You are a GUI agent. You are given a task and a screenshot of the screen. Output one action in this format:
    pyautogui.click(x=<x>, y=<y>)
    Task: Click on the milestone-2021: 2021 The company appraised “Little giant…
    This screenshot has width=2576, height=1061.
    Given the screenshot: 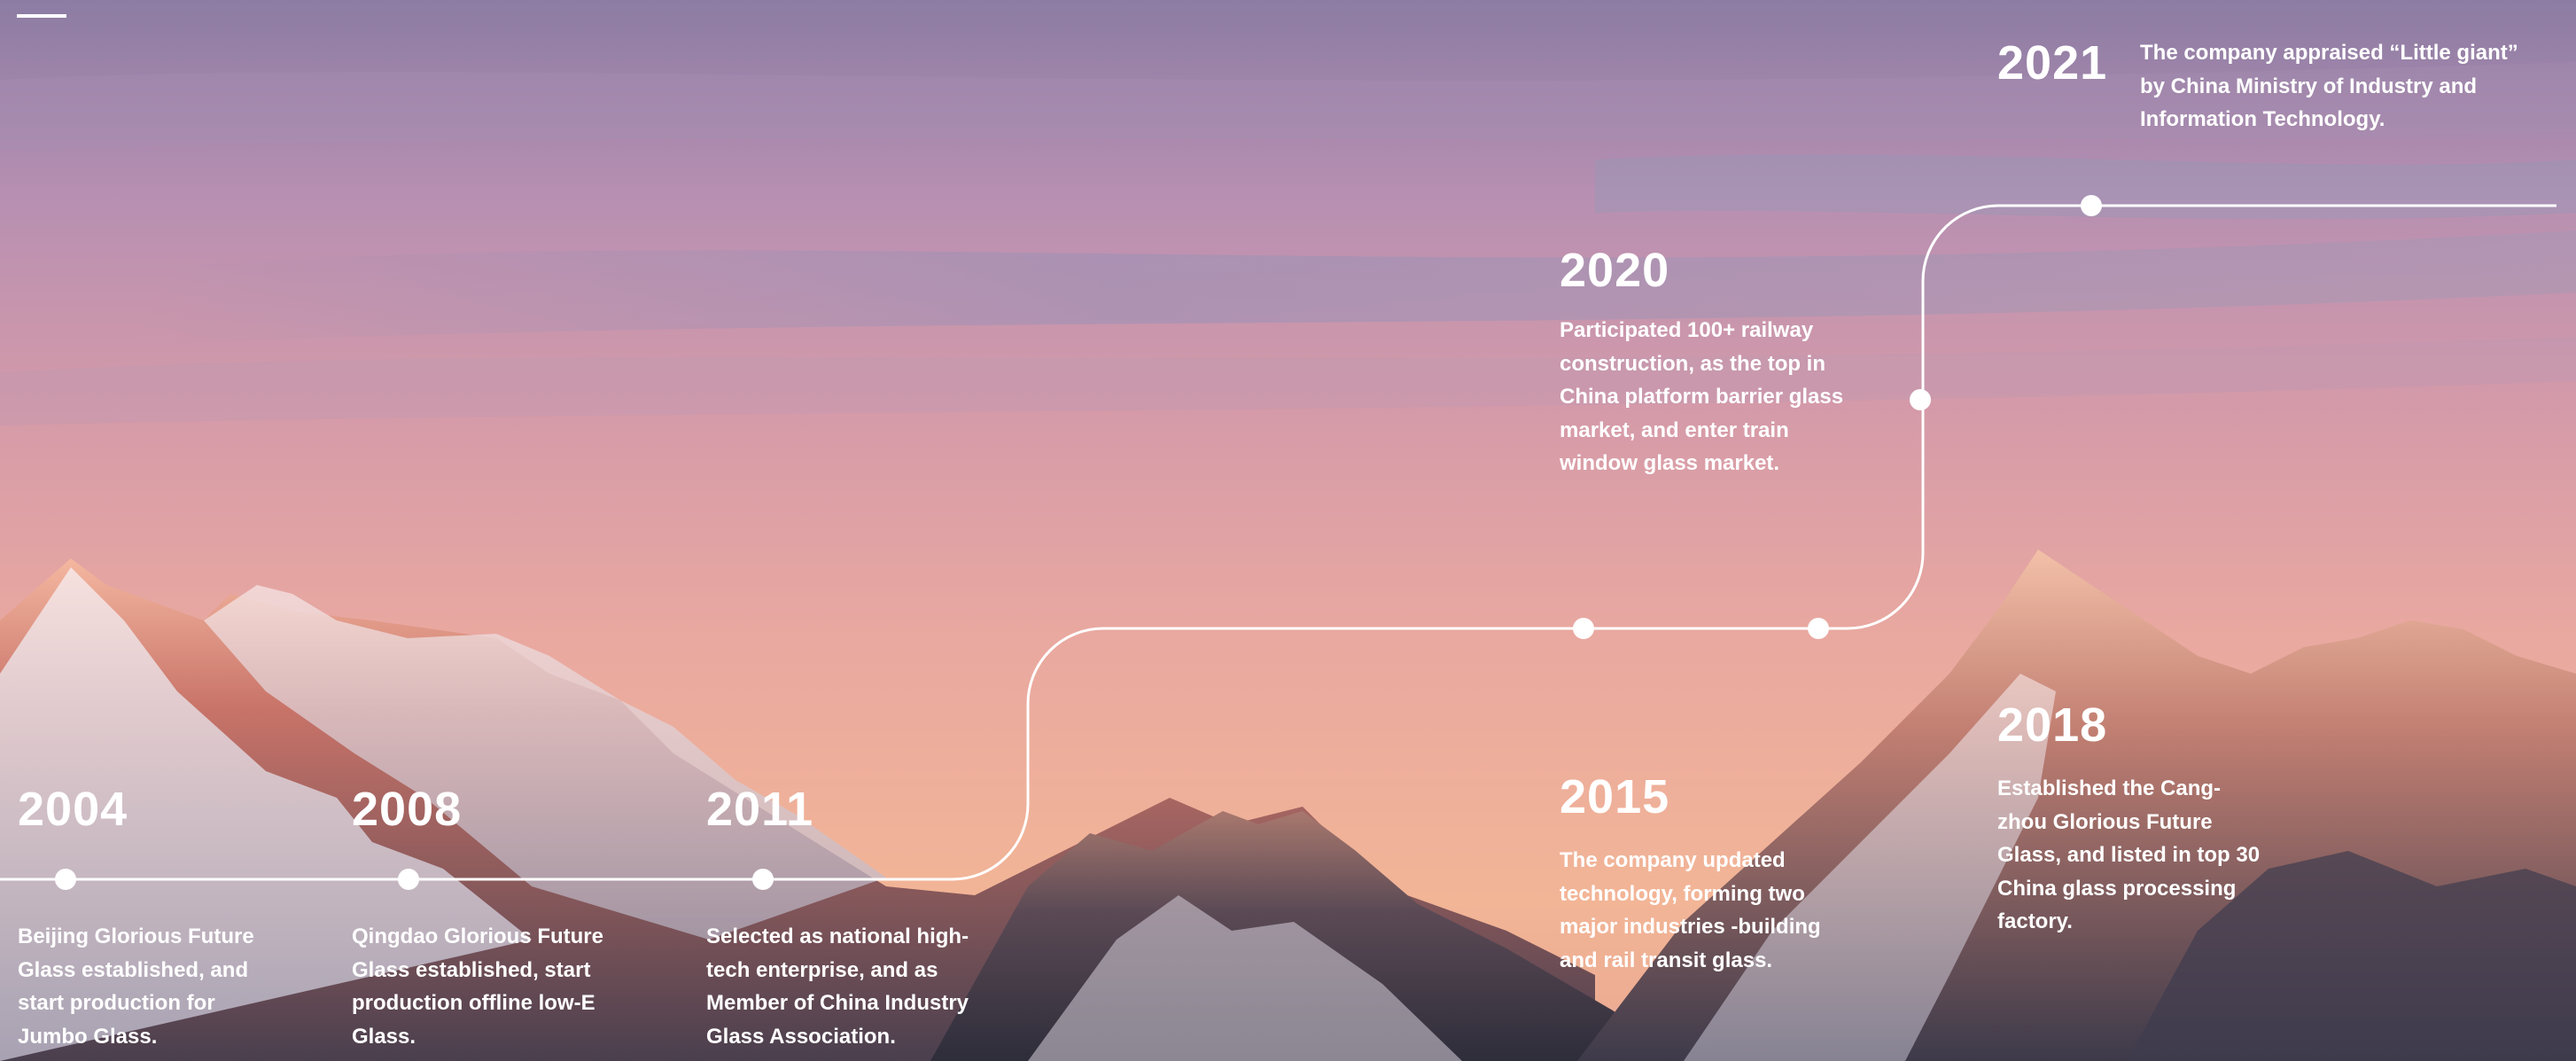 What is the action you would take?
    pyautogui.click(x=2272, y=83)
    